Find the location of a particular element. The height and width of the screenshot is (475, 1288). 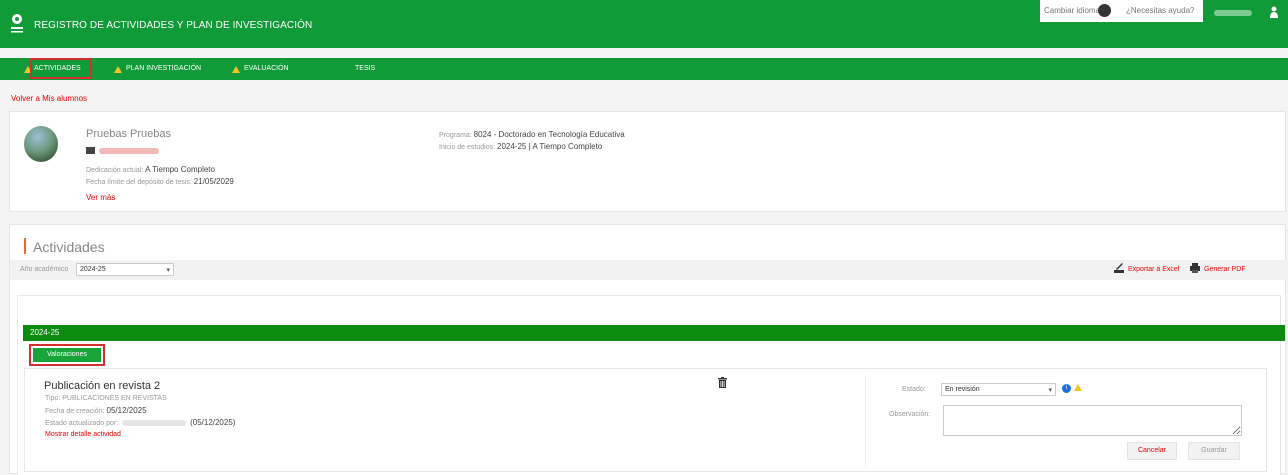

academic-year-label: Año académico is located at coordinates (44, 269).